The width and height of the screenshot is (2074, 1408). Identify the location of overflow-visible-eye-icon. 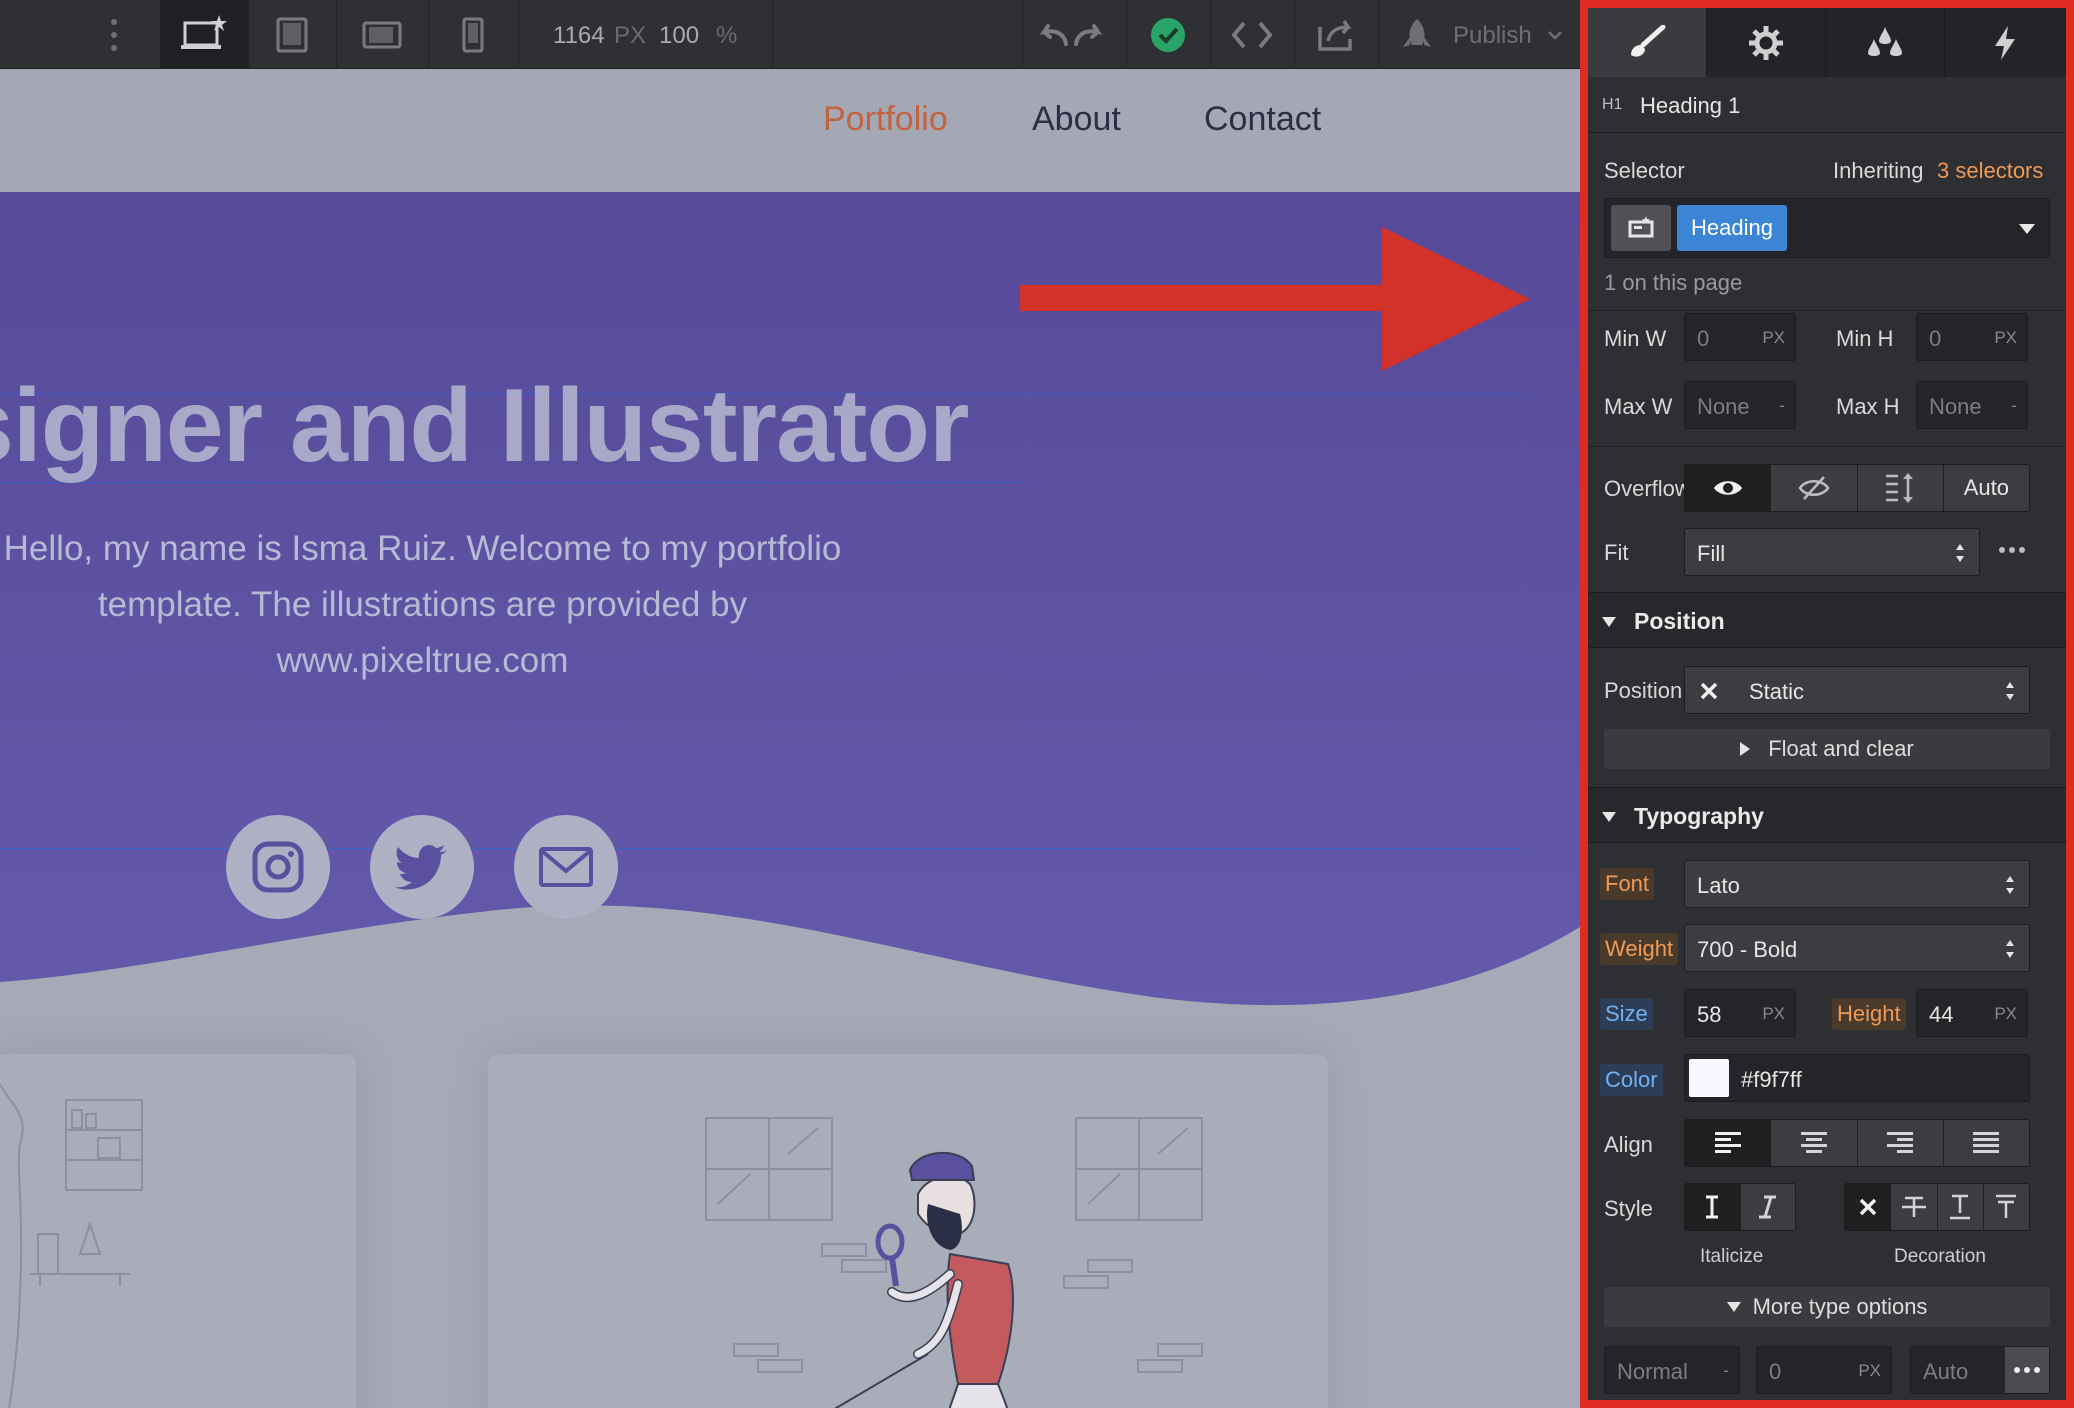
(1728, 488).